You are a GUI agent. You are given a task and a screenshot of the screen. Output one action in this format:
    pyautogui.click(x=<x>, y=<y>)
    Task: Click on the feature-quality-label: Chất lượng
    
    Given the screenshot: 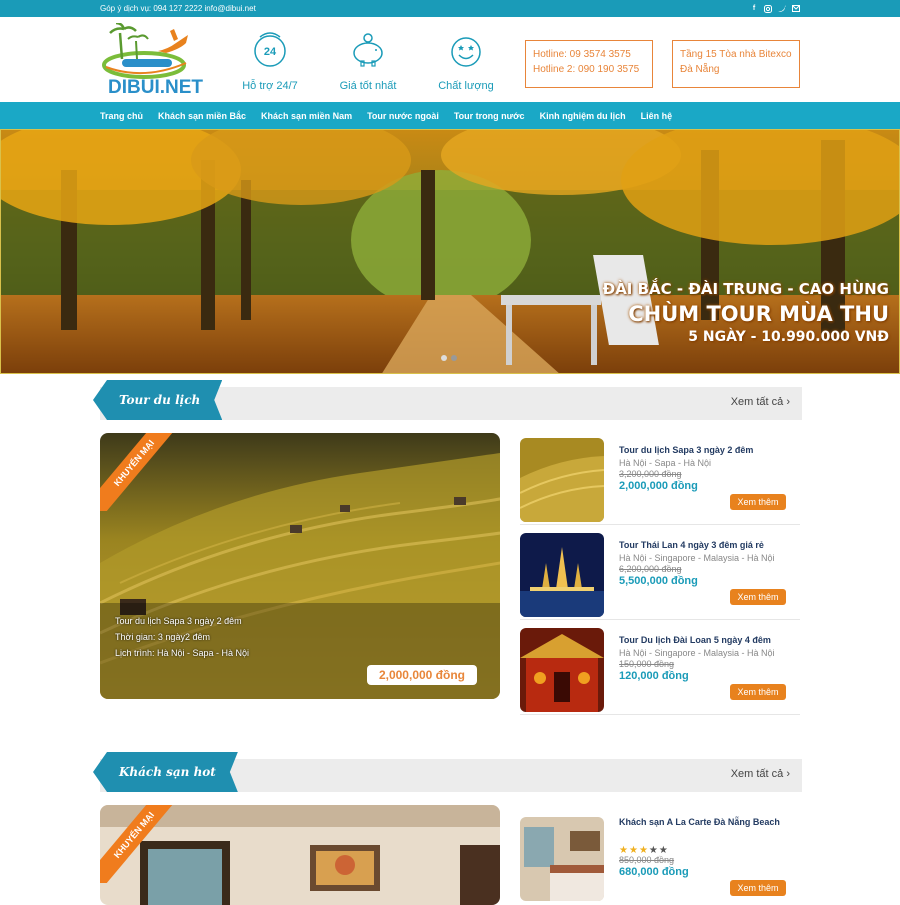 What is the action you would take?
    pyautogui.click(x=466, y=86)
    